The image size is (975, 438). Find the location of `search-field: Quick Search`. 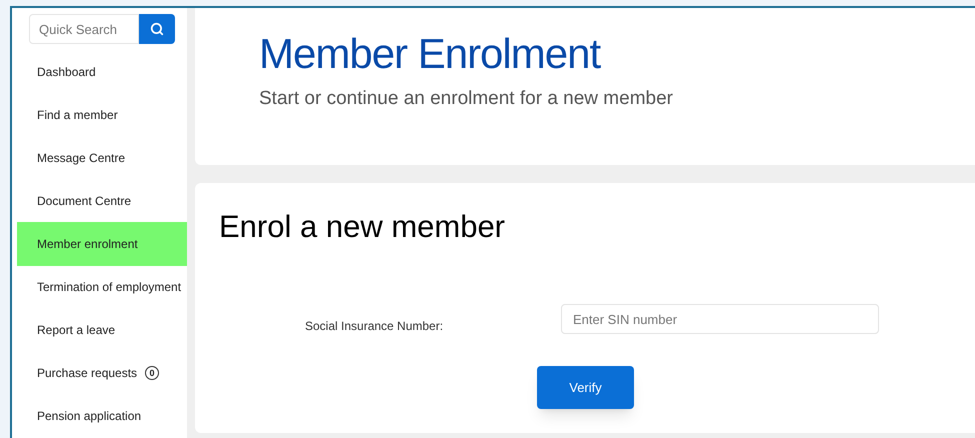

search-field: Quick Search is located at coordinates (84, 29).